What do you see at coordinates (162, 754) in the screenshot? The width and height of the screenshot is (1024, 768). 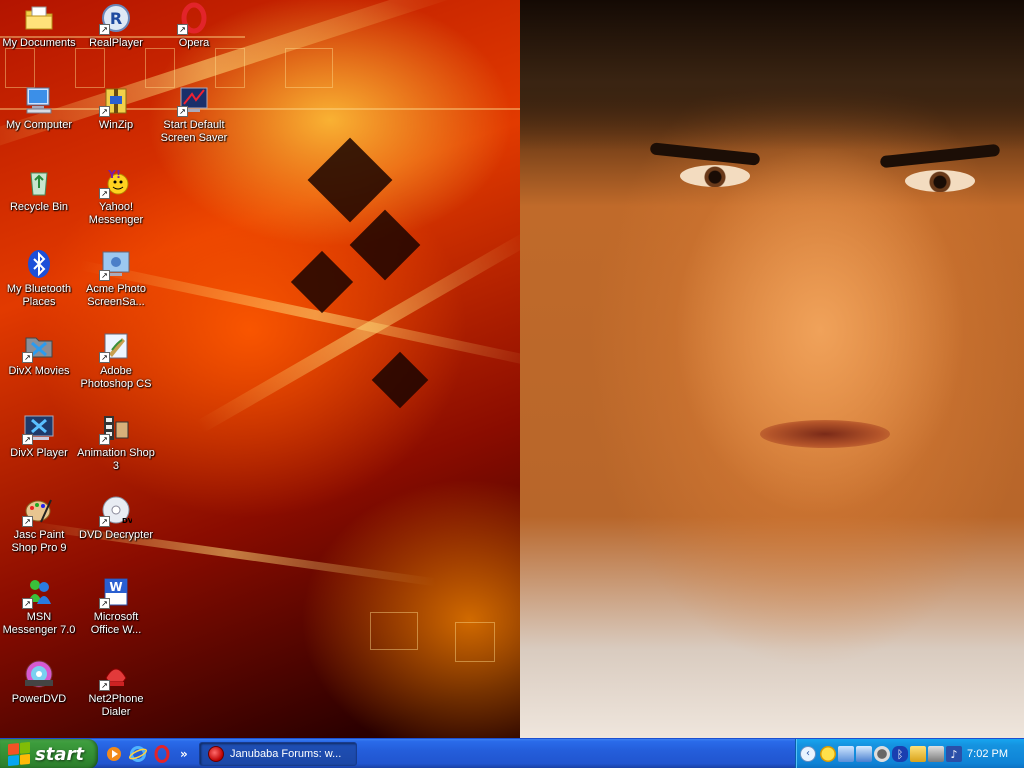 I see `opera-icon` at bounding box center [162, 754].